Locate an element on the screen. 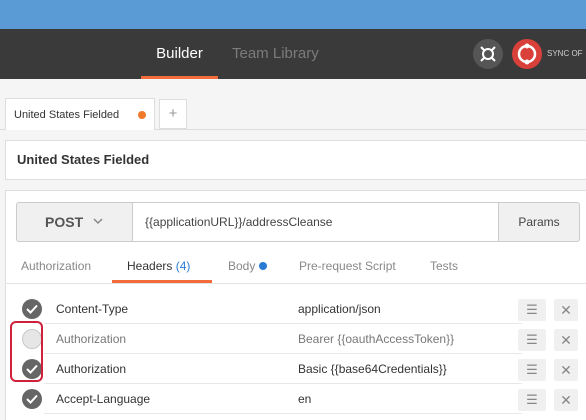 The image size is (586, 420). request-tab-label: United States Fielded is located at coordinates (67, 115).